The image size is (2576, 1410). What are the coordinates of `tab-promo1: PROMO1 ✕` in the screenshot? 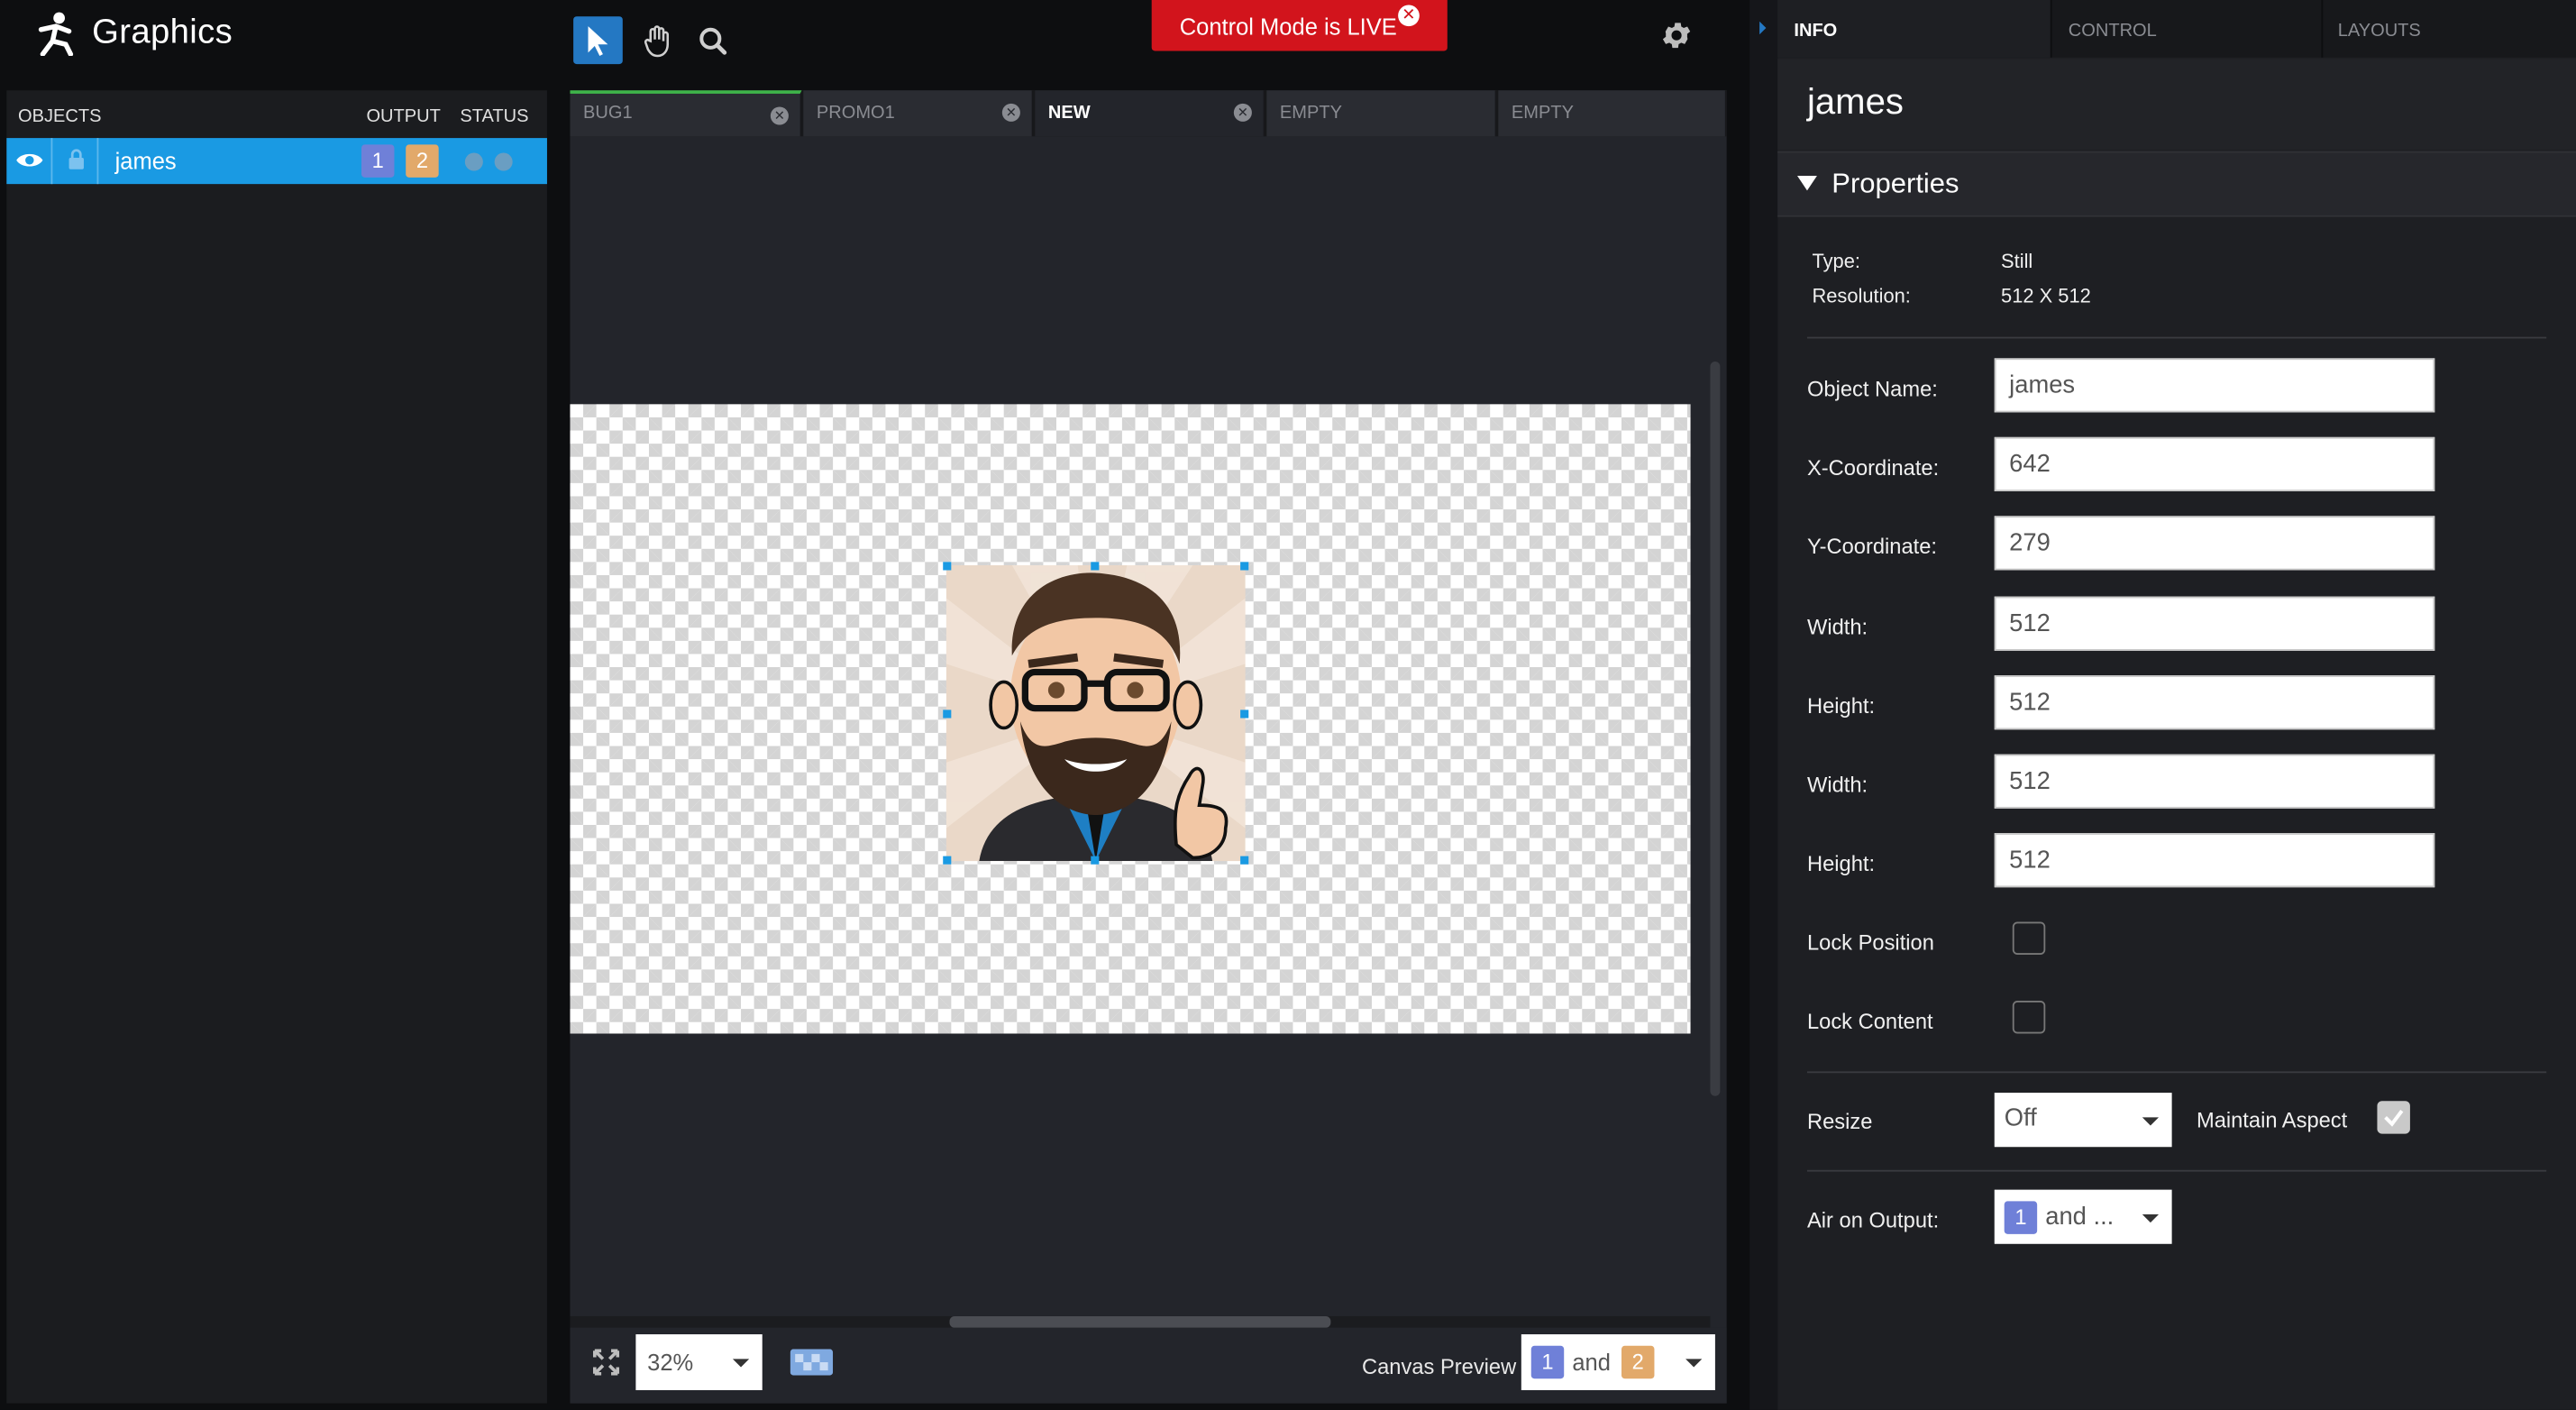 It's located at (918, 113).